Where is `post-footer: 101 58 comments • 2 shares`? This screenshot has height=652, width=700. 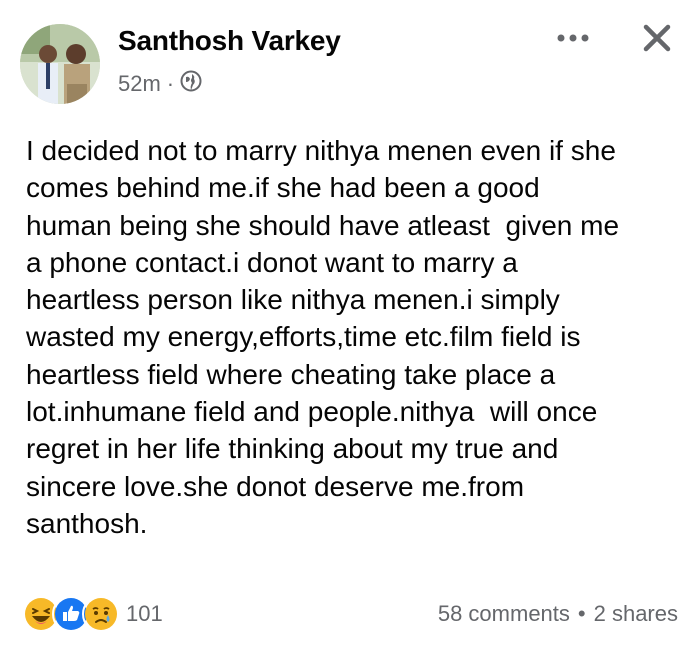
post-footer: 101 58 comments • 2 shares is located at coordinates (350, 615).